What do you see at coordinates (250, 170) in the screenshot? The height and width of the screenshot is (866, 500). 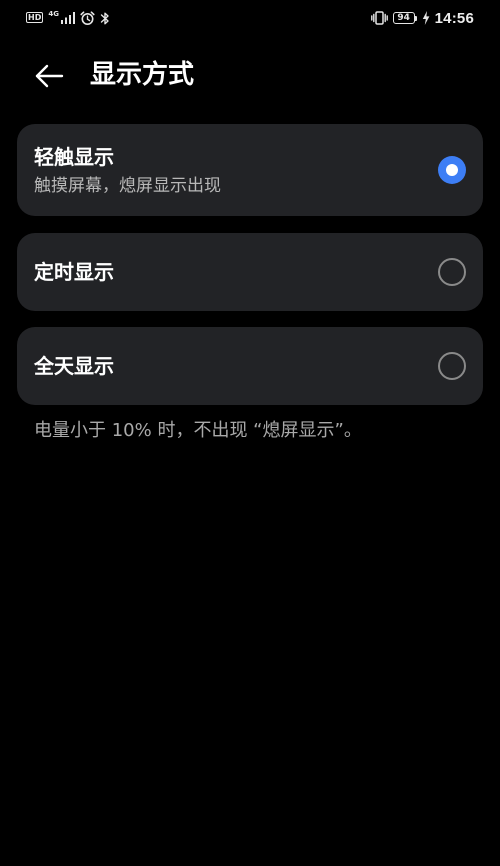 I see `option-tap-to-show: 轻触显示 触摸屏幕，熄屏显示出现` at bounding box center [250, 170].